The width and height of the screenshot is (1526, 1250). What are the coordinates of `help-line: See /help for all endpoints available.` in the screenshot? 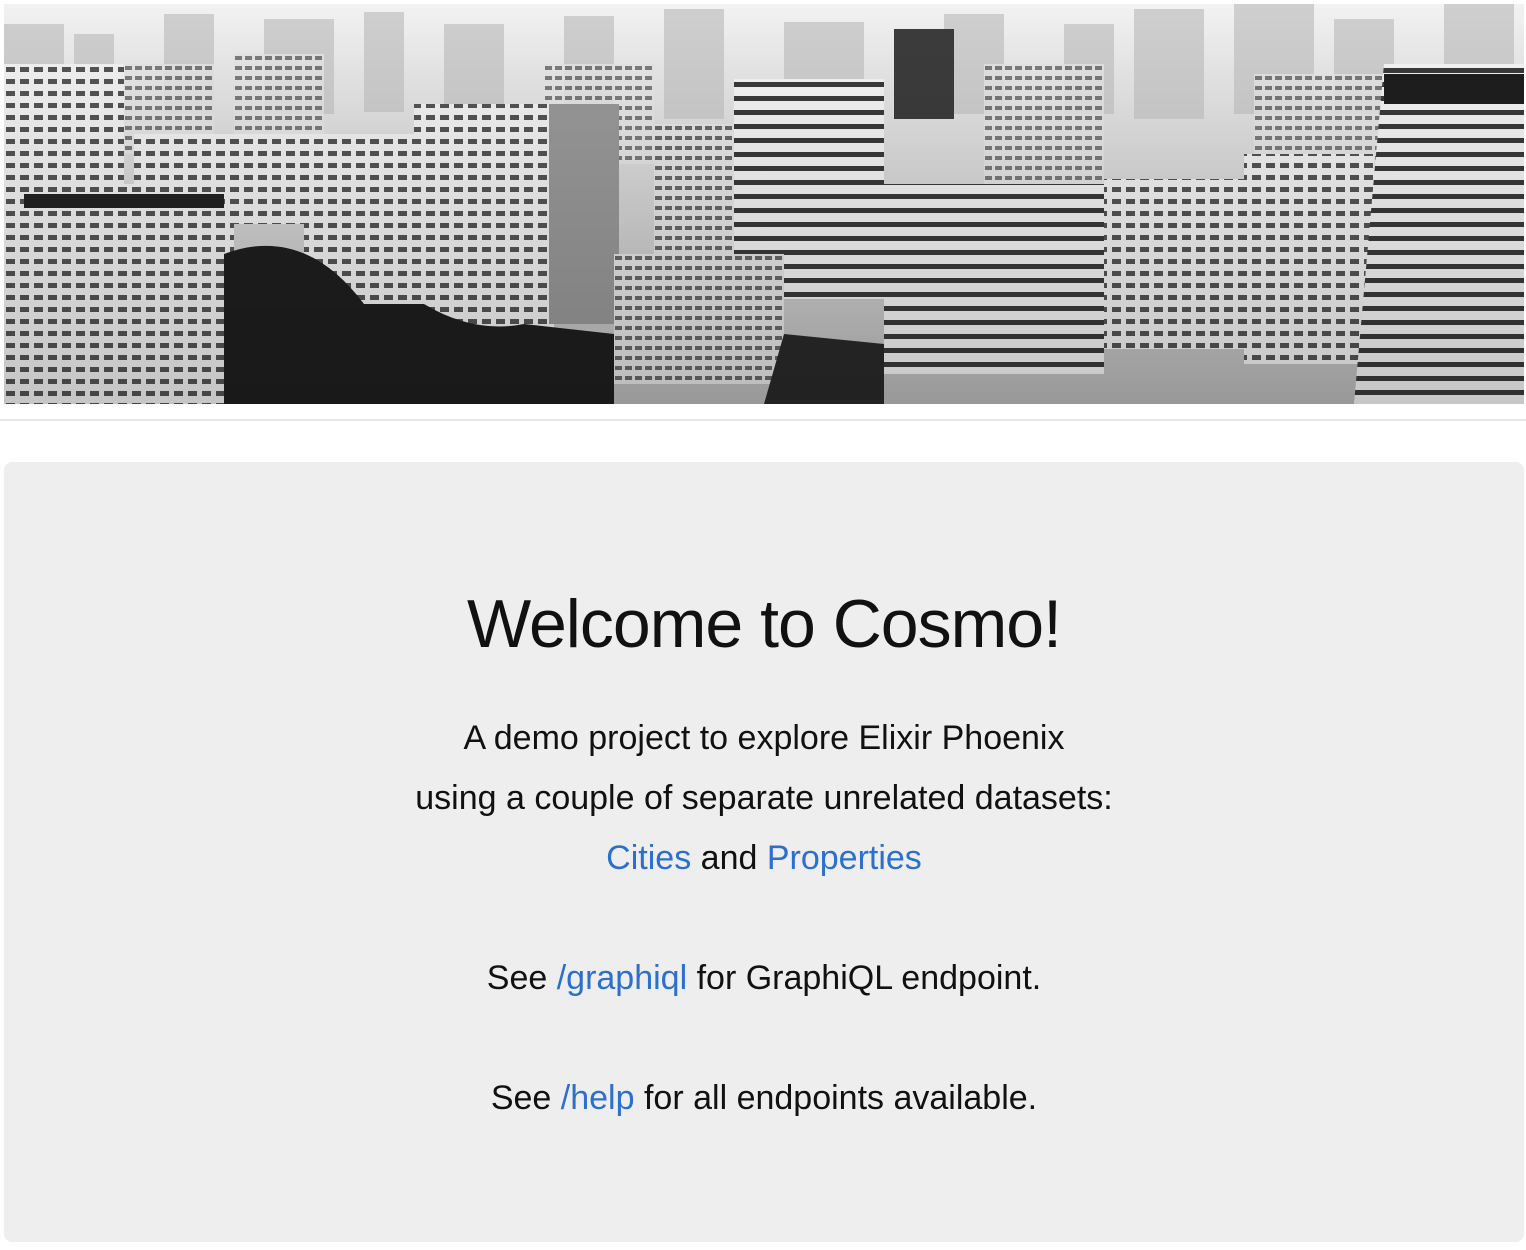 It's located at (764, 1098).